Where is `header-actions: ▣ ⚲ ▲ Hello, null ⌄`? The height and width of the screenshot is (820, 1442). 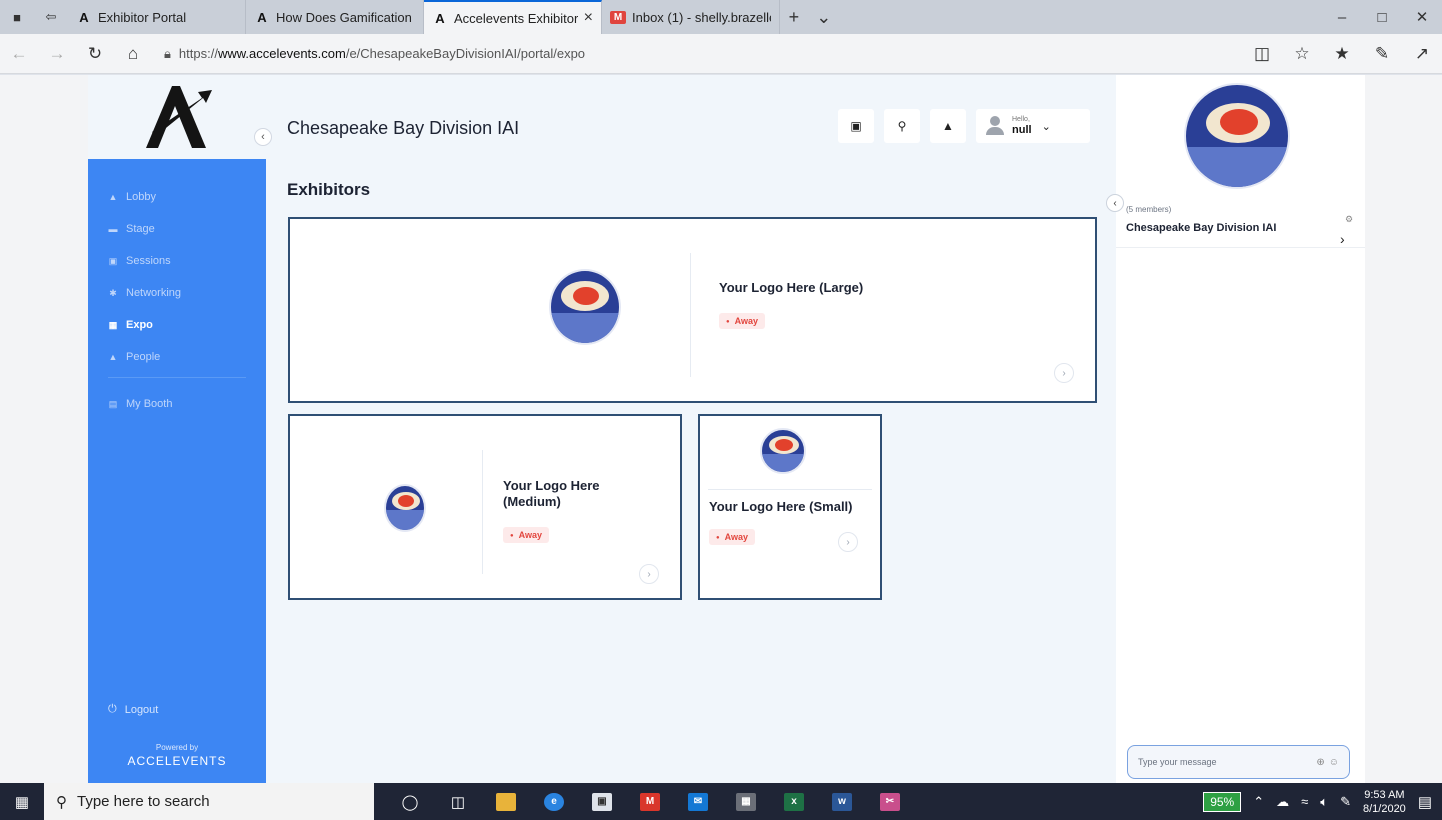
header-actions: ▣ ⚲ ▲ Hello, null ⌄ is located at coordinates (964, 126).